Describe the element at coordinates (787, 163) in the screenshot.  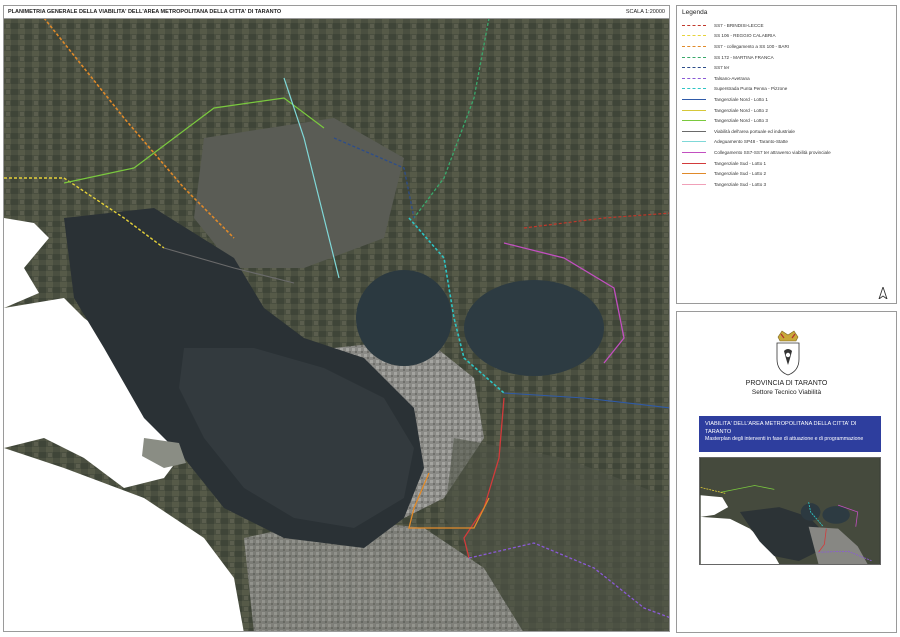
I see `legend-item: Tangenziale Sud - Lotto 1` at that location.